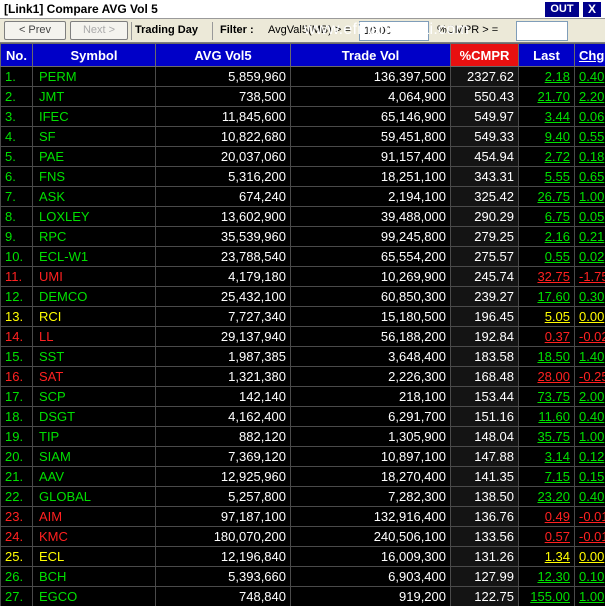 The height and width of the screenshot is (606, 605). Describe the element at coordinates (302, 596) in the screenshot. I see `table-row: 27. EGCO 748,840 919,200 122.75 155.00 1.00` at that location.